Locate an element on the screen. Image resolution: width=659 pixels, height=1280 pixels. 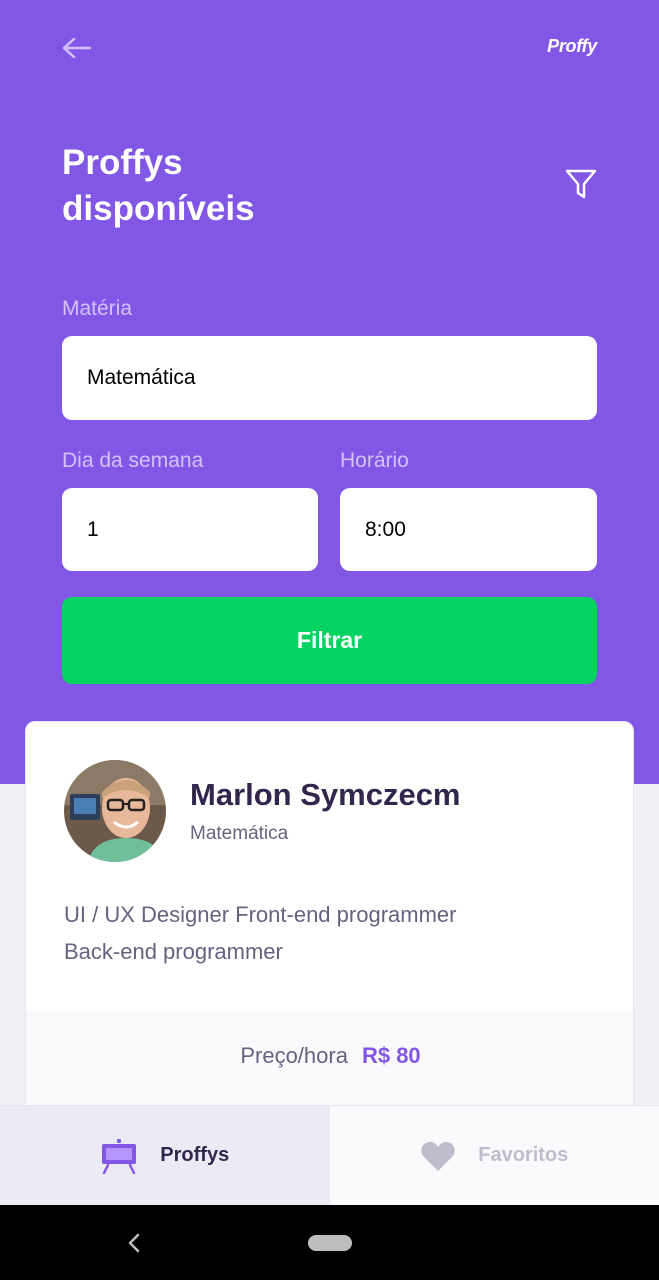
subject-input: Matemática is located at coordinates (329, 378).